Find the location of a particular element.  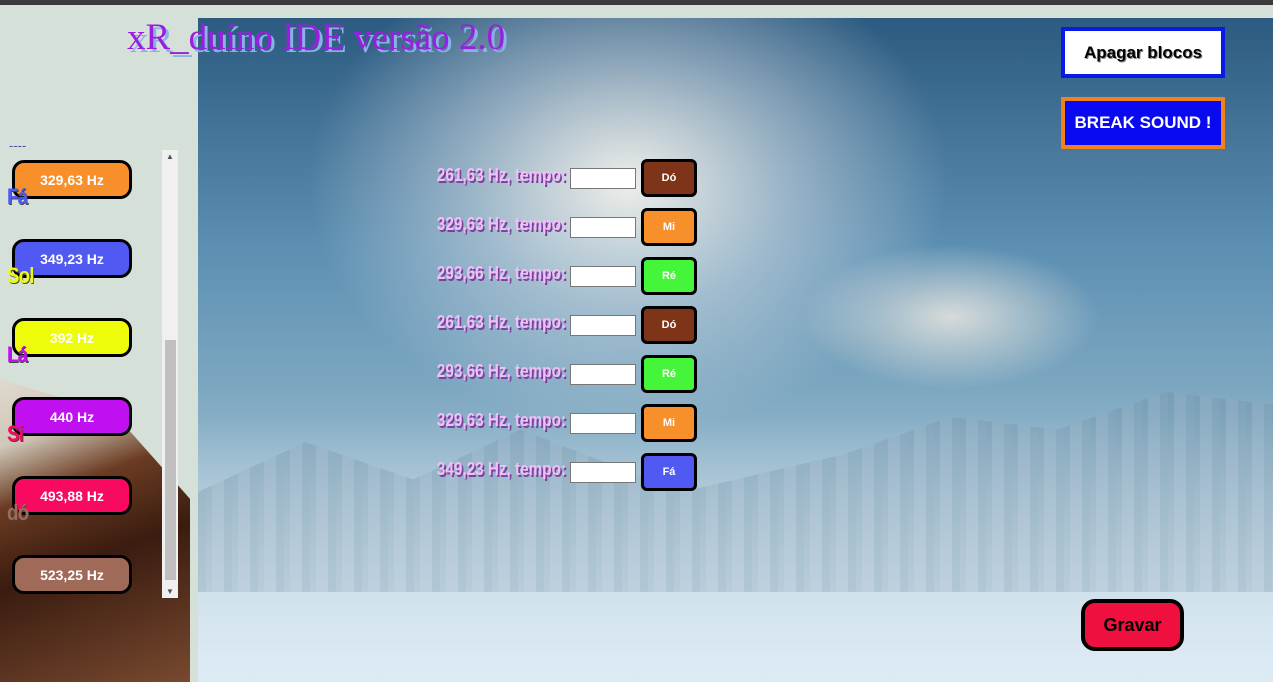

note-block-button: 440 Hz is located at coordinates (72, 416).